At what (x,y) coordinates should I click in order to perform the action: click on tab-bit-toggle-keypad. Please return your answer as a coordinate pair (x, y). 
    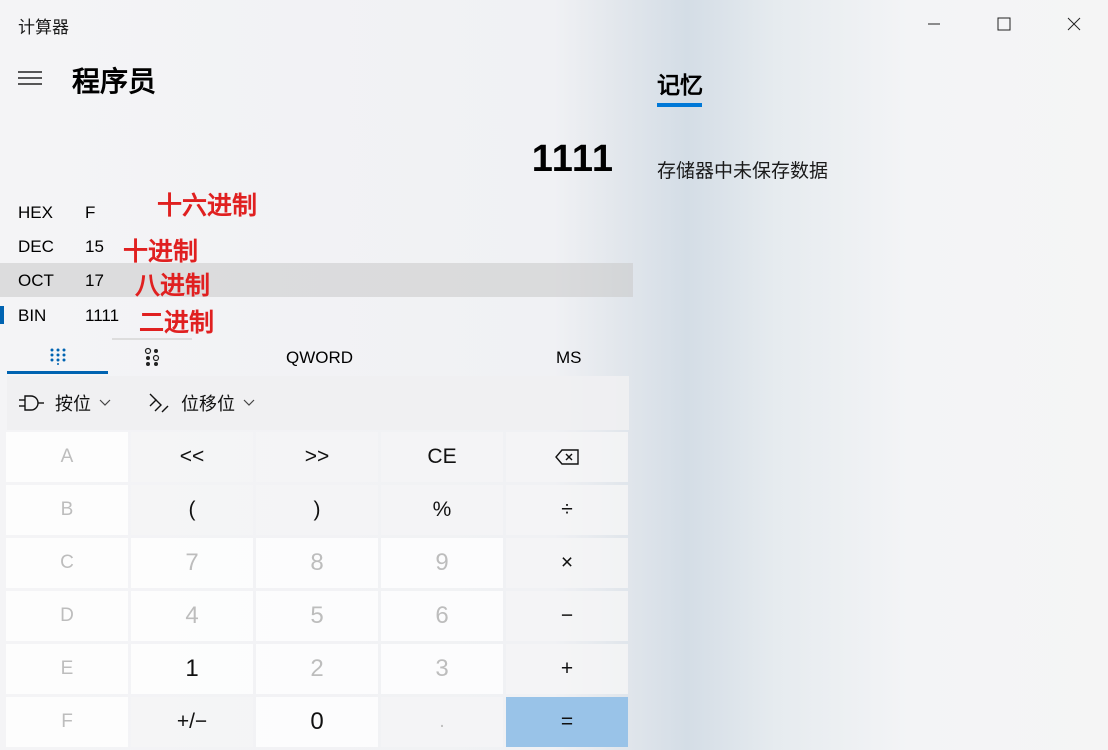
    Looking at the image, I should click on (152, 356).